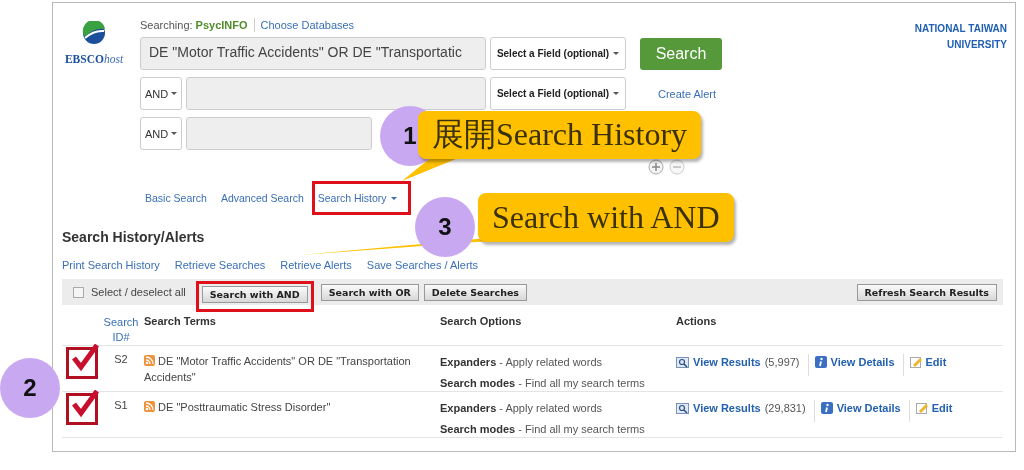 The width and height of the screenshot is (1024, 470). I want to click on step-number: 3, so click(445, 227).